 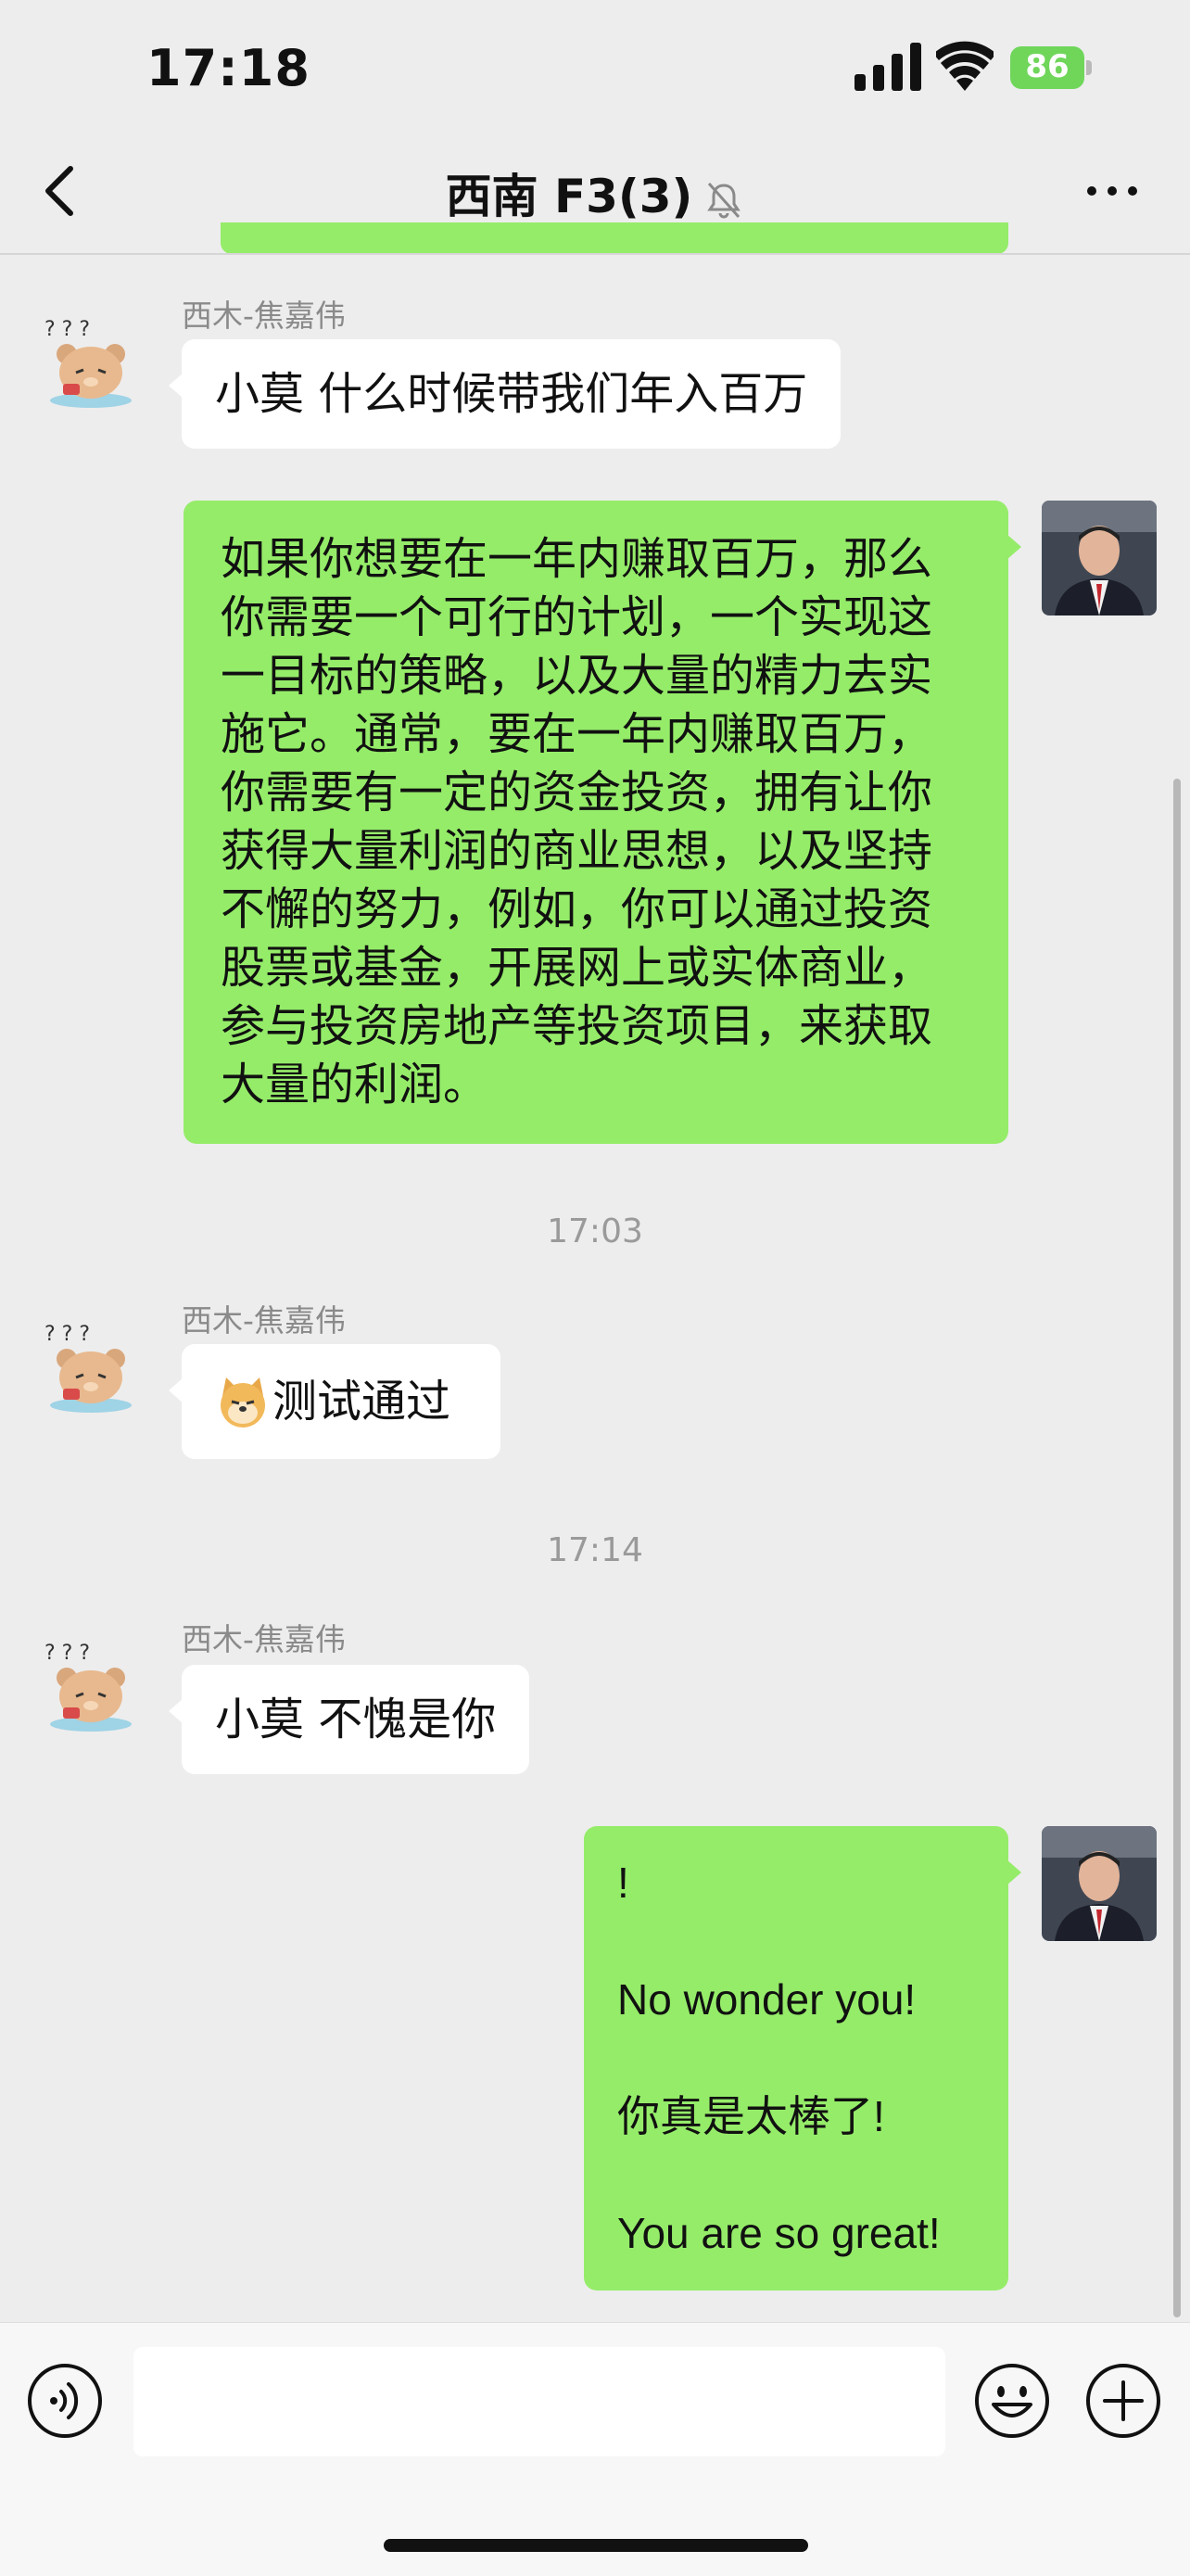 I want to click on cellular-signal-icon, so click(x=888, y=67).